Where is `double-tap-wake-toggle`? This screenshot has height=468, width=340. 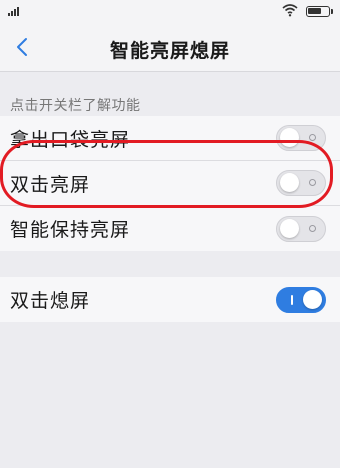 double-tap-wake-toggle is located at coordinates (301, 183).